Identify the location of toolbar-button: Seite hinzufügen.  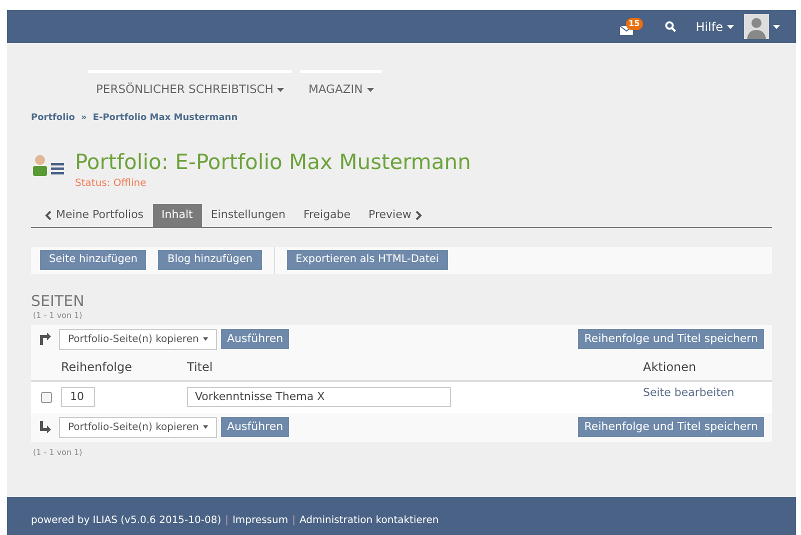
(93, 260).